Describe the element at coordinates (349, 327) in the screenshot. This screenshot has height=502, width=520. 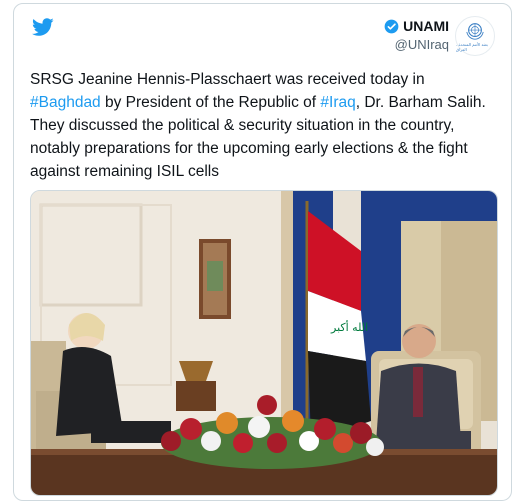
I see `flag-inscription: الله أكبر` at that location.